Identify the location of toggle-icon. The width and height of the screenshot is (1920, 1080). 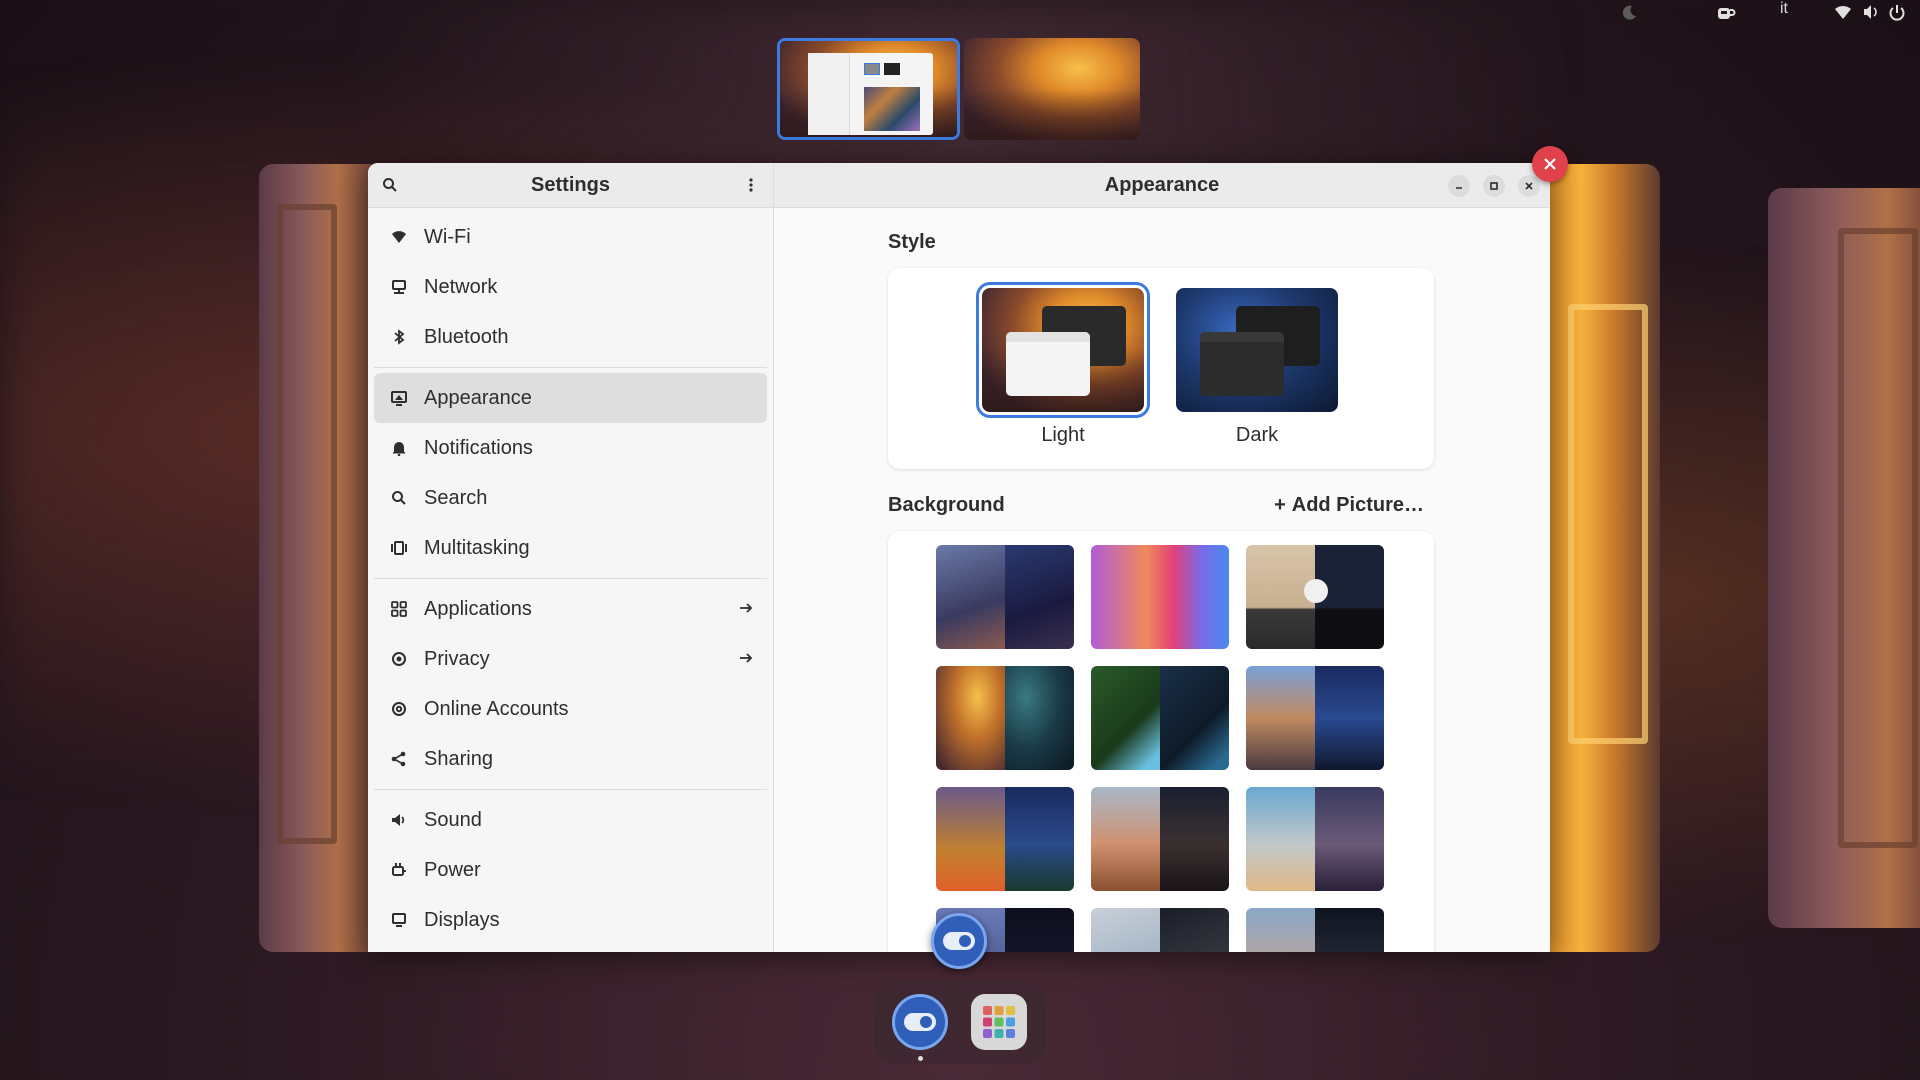
(959, 941).